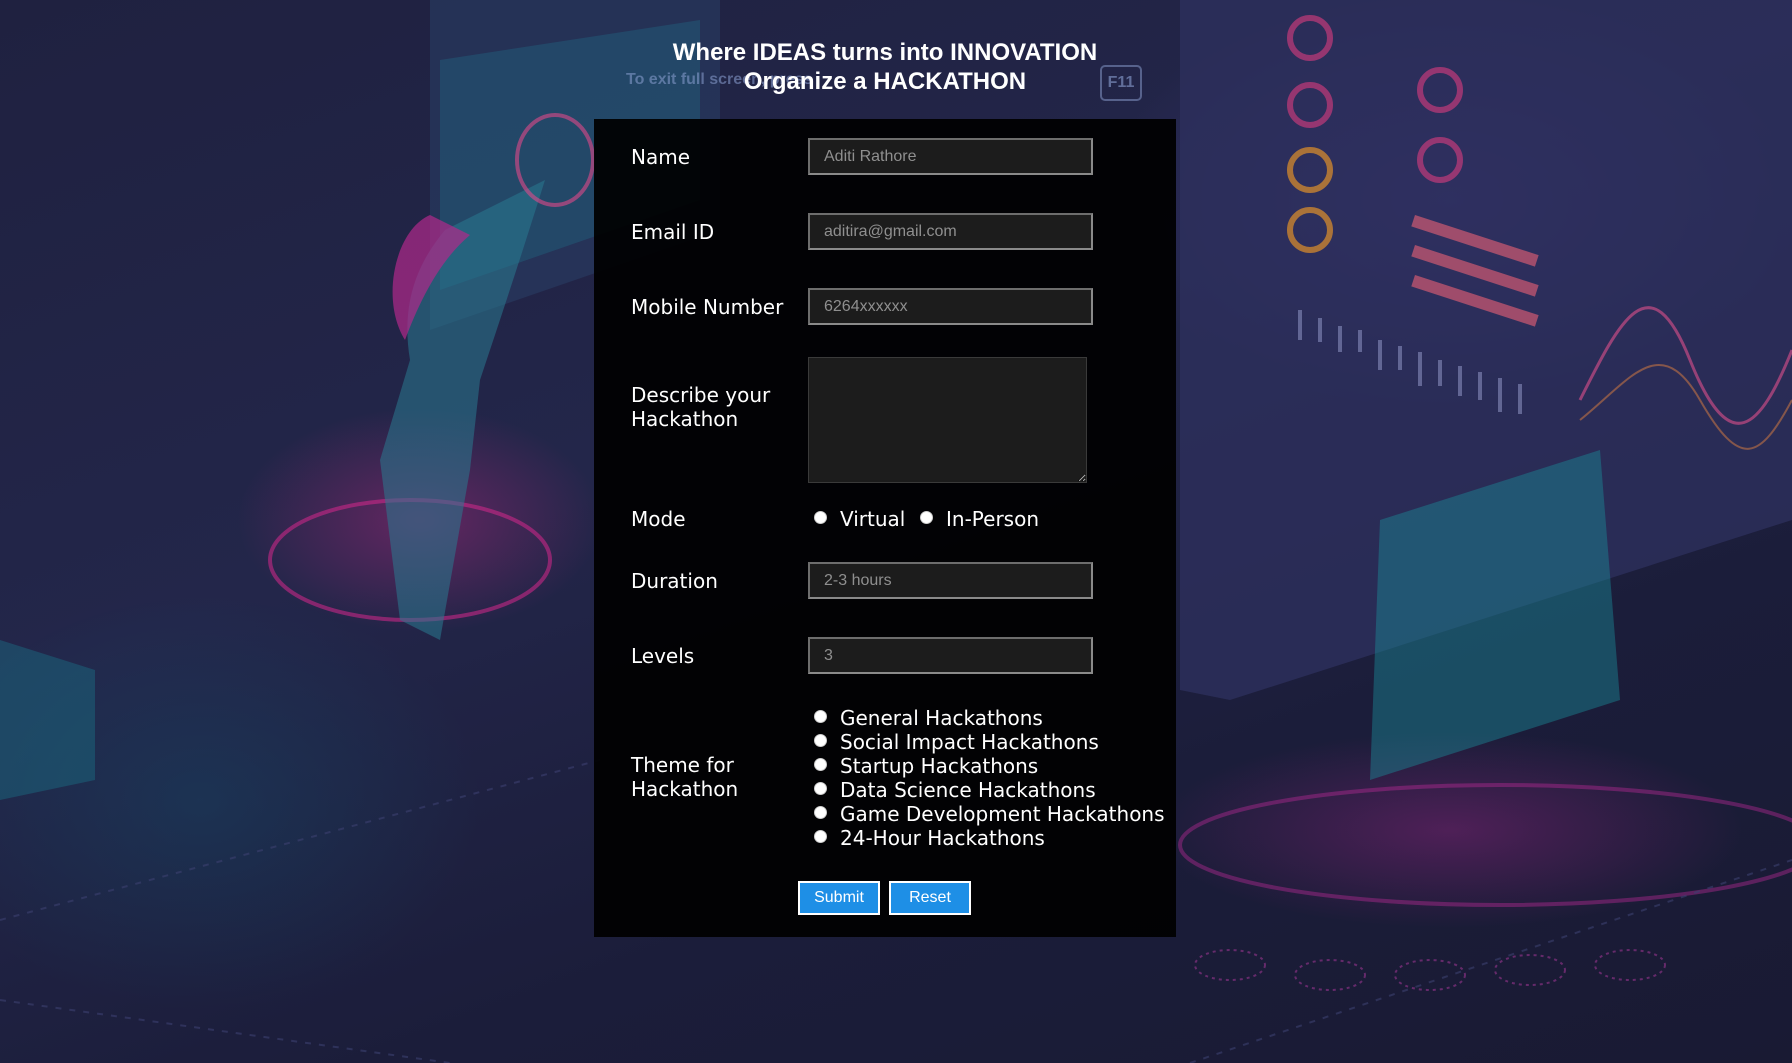  I want to click on theme-label: Theme for Hackathon, so click(684, 777).